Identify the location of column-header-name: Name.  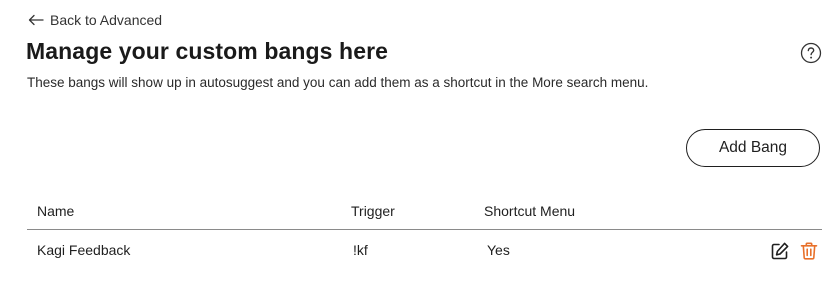
(56, 211).